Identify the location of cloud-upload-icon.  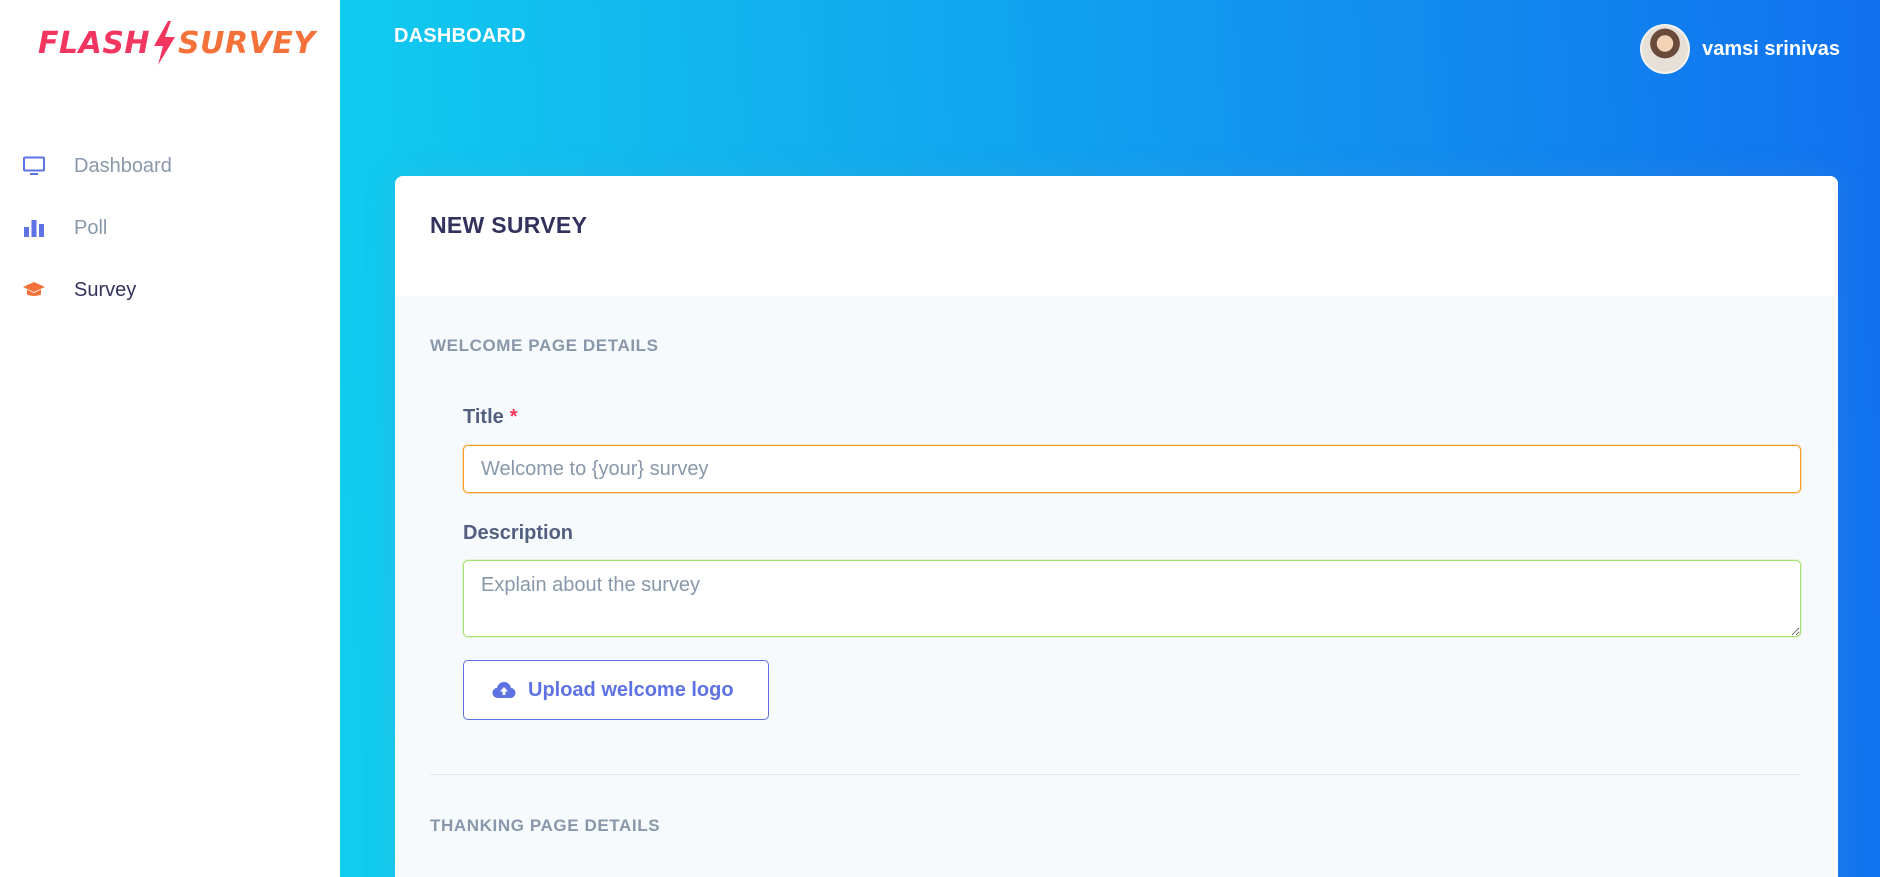
(504, 690).